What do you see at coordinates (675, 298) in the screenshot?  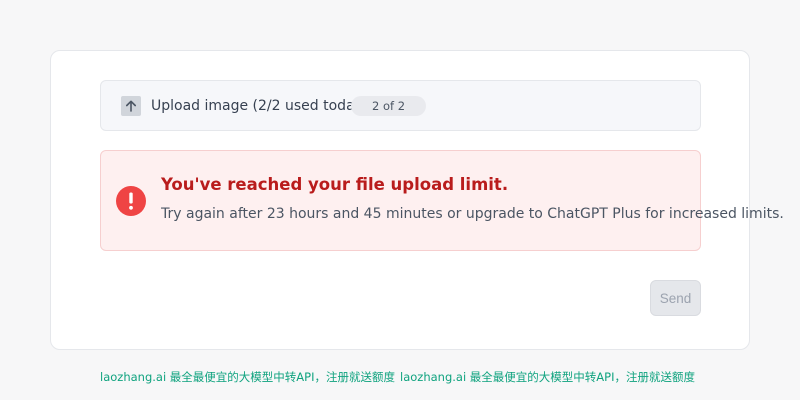 I see `send-button: Send` at bounding box center [675, 298].